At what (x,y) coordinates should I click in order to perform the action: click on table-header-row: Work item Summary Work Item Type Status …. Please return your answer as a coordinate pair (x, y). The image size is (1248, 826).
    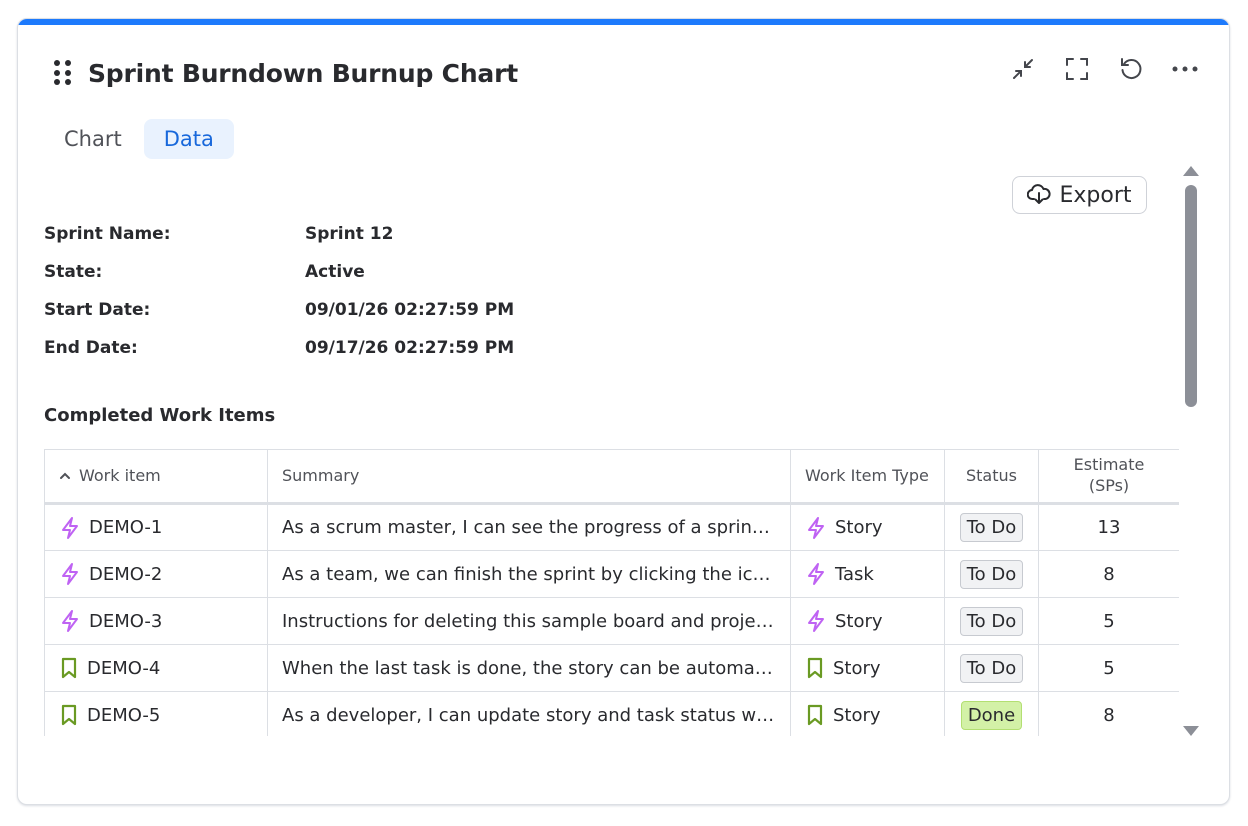
    Looking at the image, I should click on (611, 477).